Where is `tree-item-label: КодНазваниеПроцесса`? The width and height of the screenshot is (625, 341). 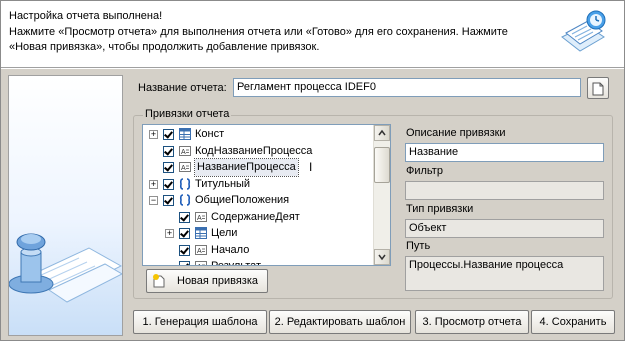
tree-item-label: КодНазваниеПроцесса is located at coordinates (254, 150).